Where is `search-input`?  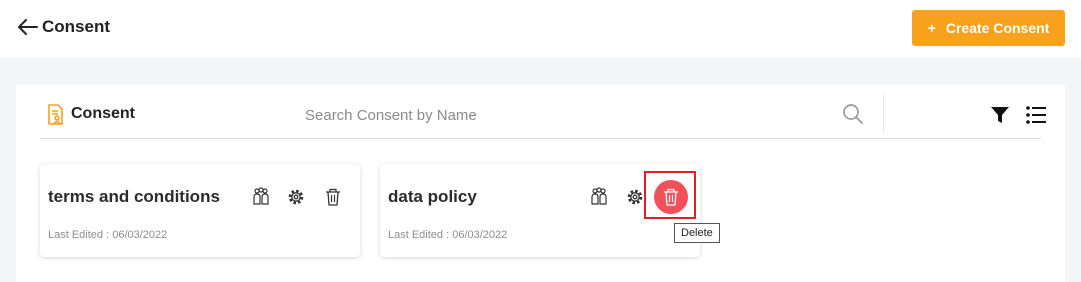
search-input is located at coordinates (570, 115).